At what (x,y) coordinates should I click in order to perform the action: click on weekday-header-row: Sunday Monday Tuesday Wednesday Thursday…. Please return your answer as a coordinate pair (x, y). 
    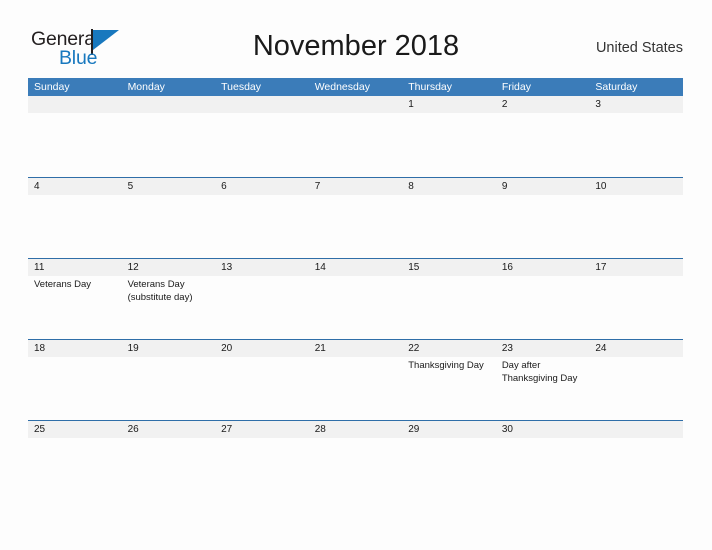
    Looking at the image, I should click on (355, 87).